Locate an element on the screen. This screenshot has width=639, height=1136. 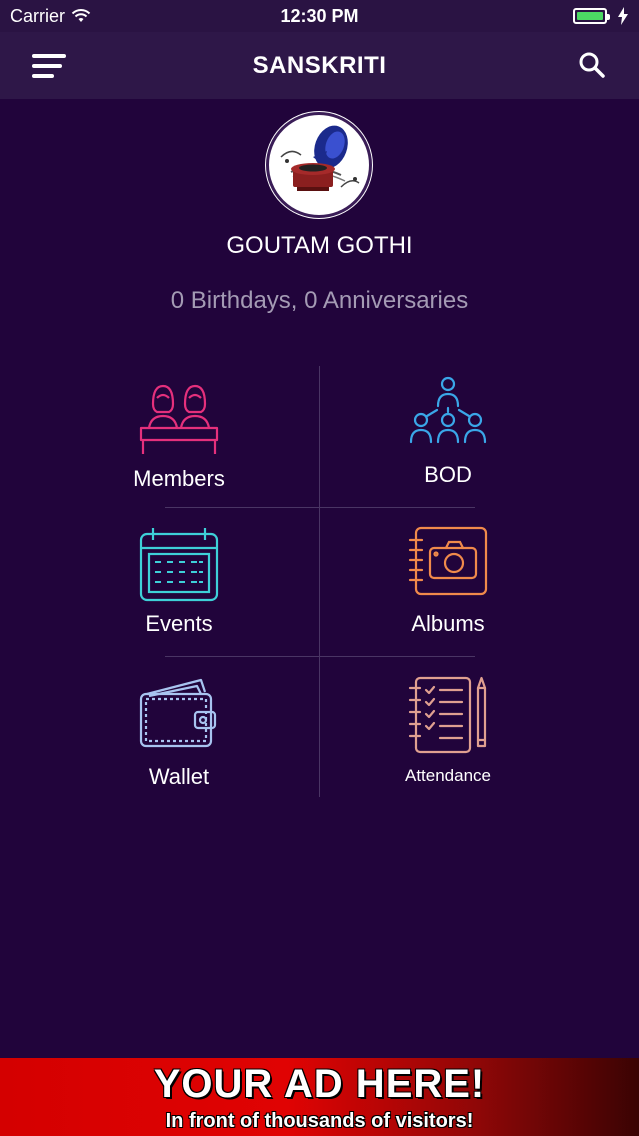
calendar-icon is located at coordinates (179, 565).